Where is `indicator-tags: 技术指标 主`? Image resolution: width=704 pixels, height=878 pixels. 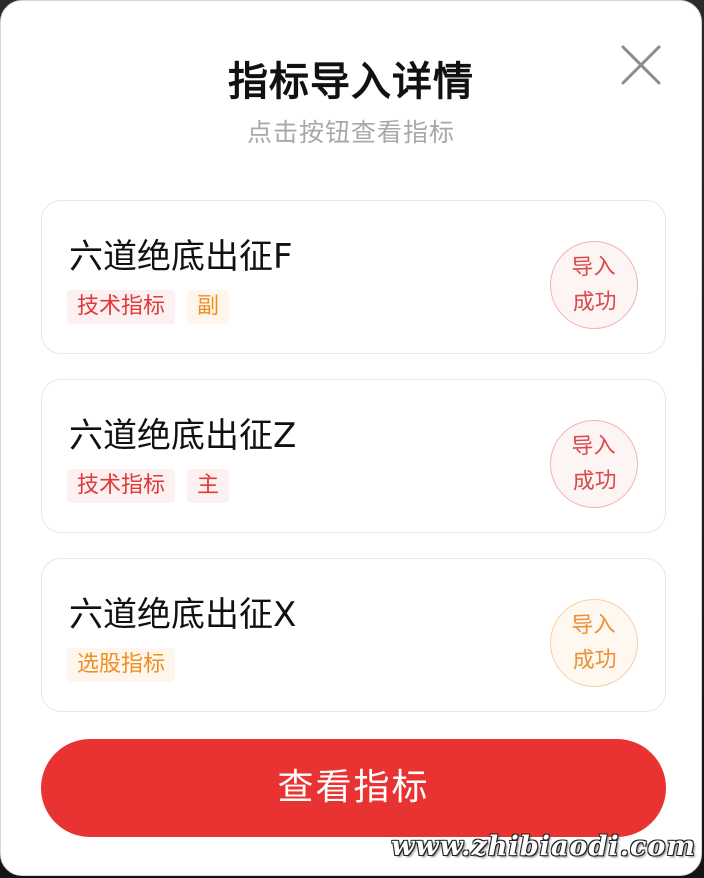 indicator-tags: 技术指标 主 is located at coordinates (148, 486).